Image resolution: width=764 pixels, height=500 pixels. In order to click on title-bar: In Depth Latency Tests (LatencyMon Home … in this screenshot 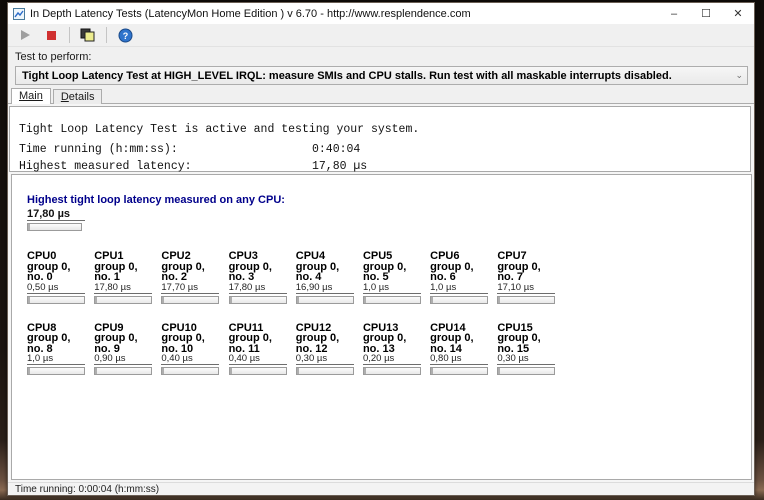, I will do `click(381, 13)`.